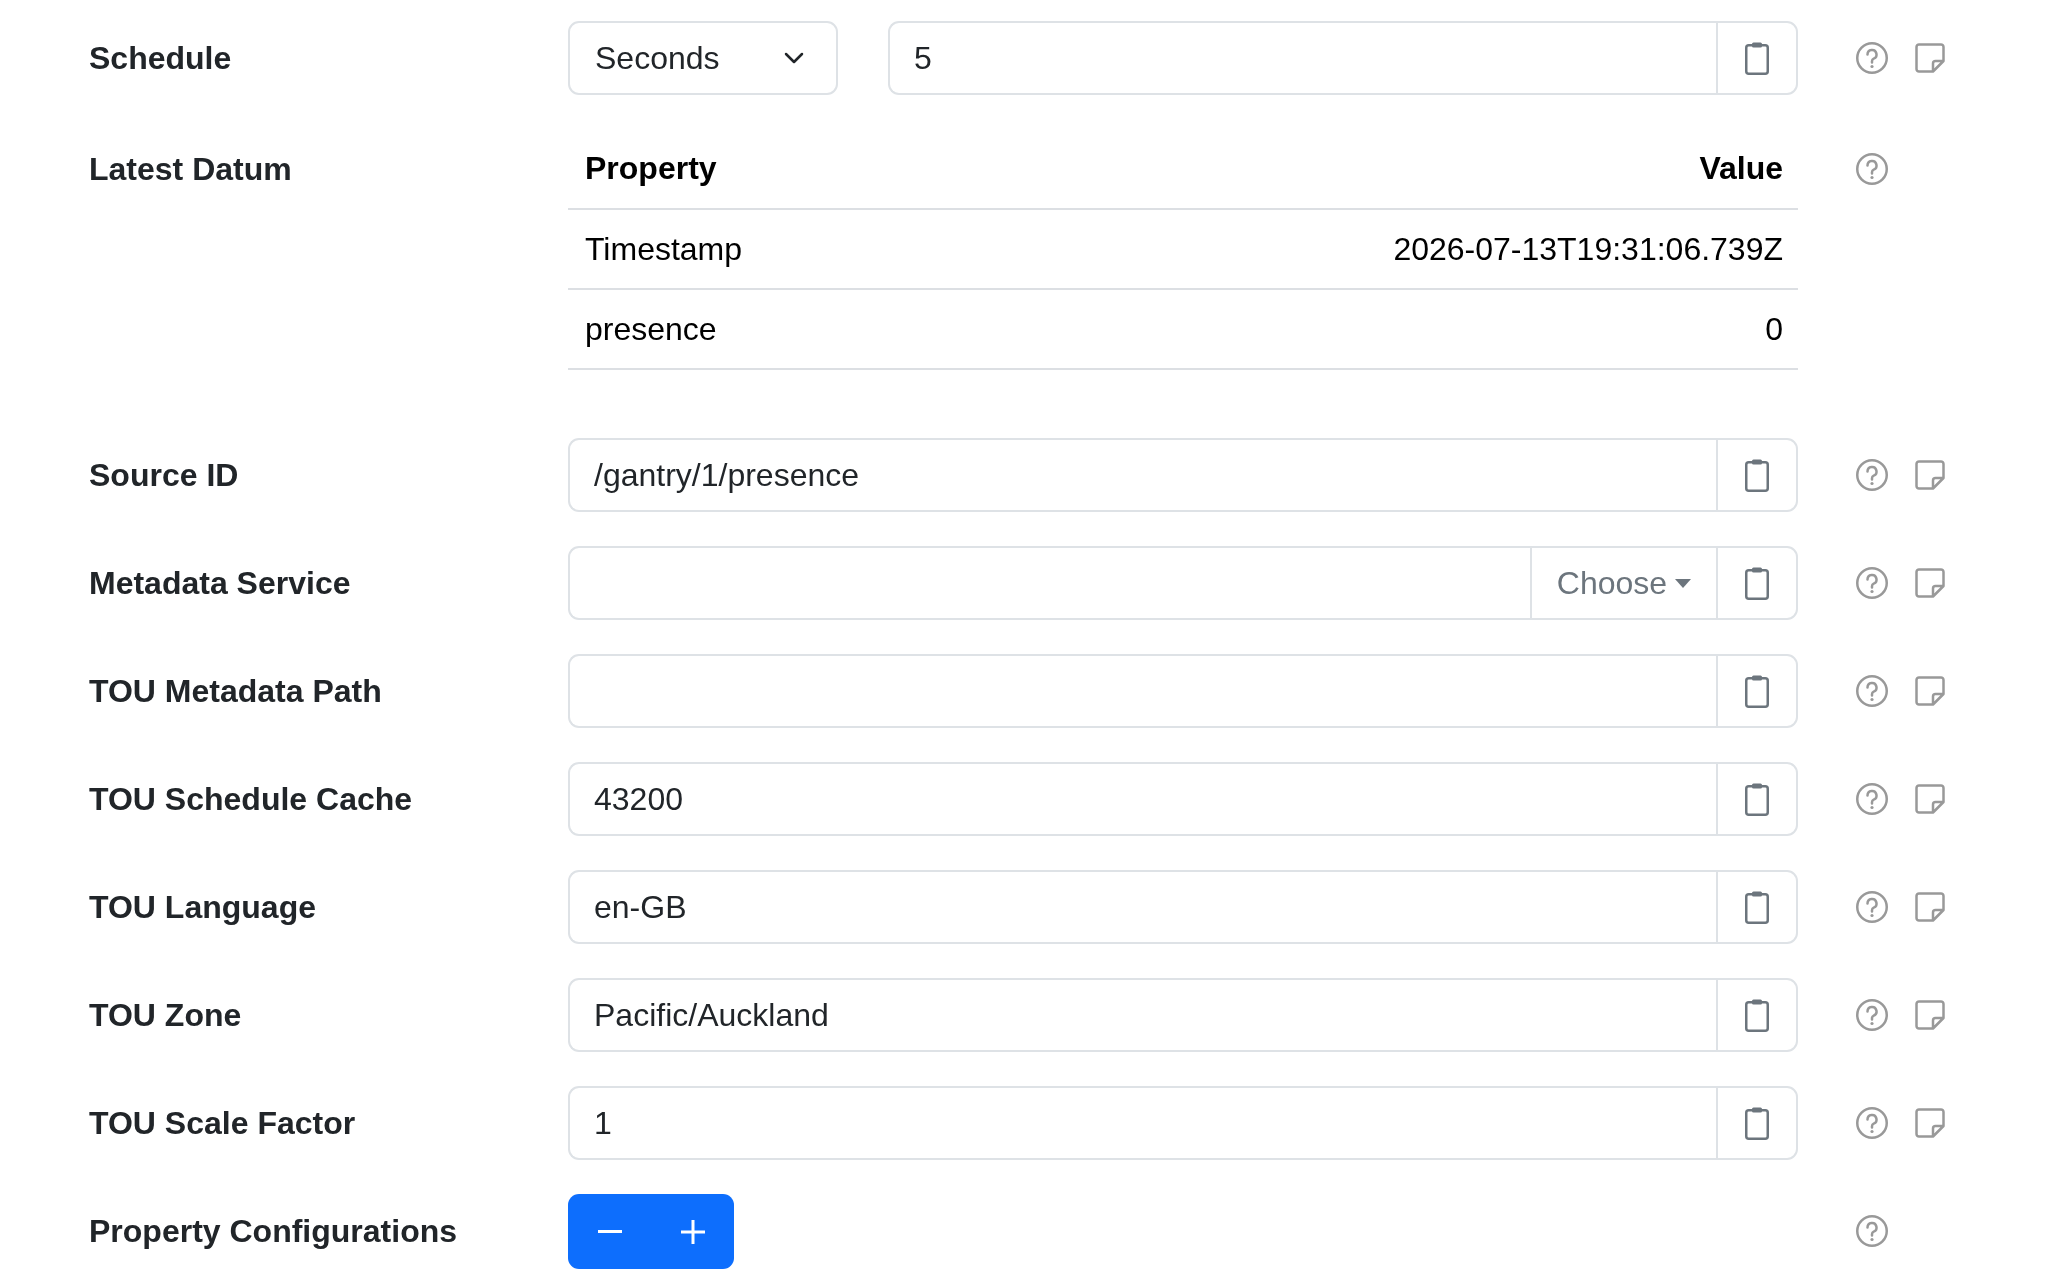 The width and height of the screenshot is (2048, 1284). What do you see at coordinates (1302, 58) in the screenshot?
I see `text-field: 5` at bounding box center [1302, 58].